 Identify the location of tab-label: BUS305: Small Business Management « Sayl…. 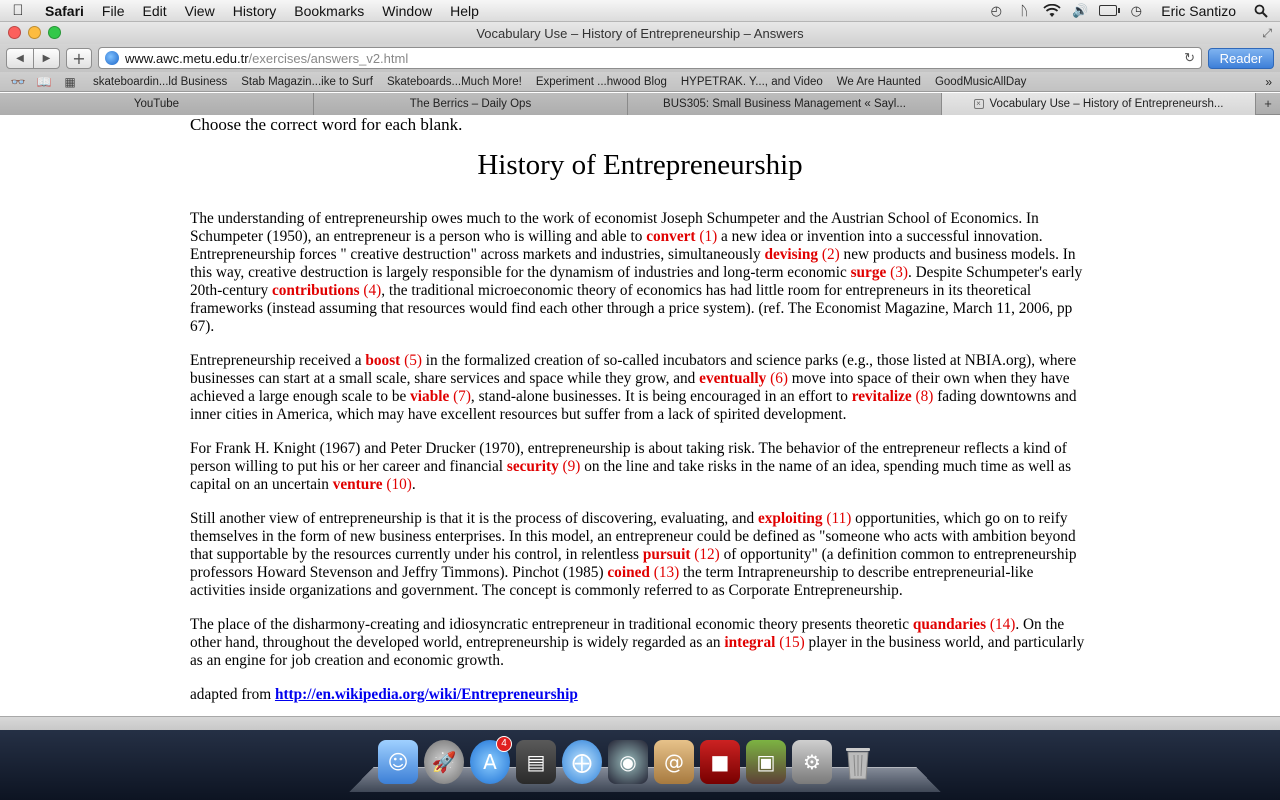
(784, 104).